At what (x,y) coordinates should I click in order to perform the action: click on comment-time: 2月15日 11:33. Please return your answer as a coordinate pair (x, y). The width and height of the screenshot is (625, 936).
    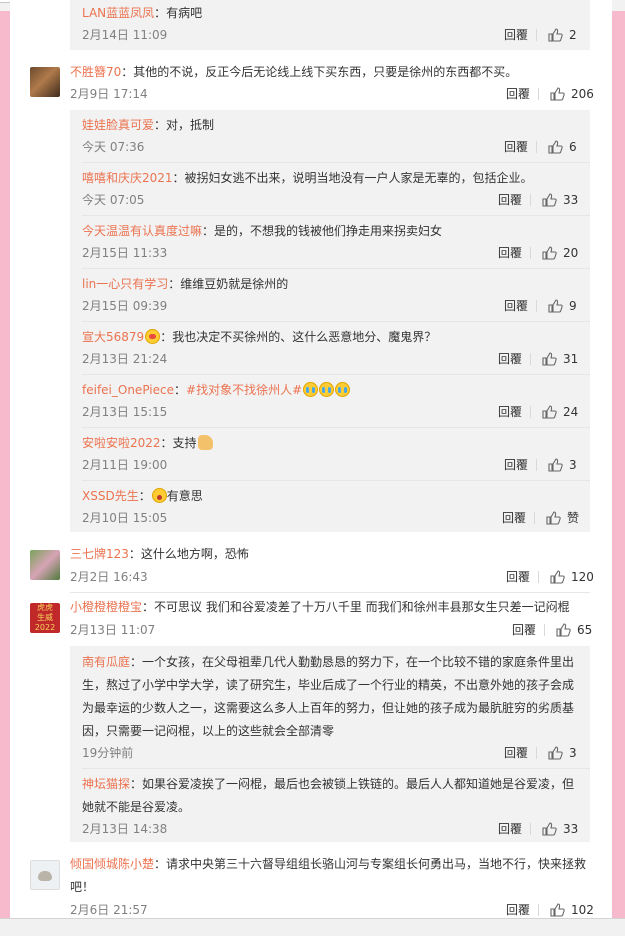
    Looking at the image, I should click on (125, 253).